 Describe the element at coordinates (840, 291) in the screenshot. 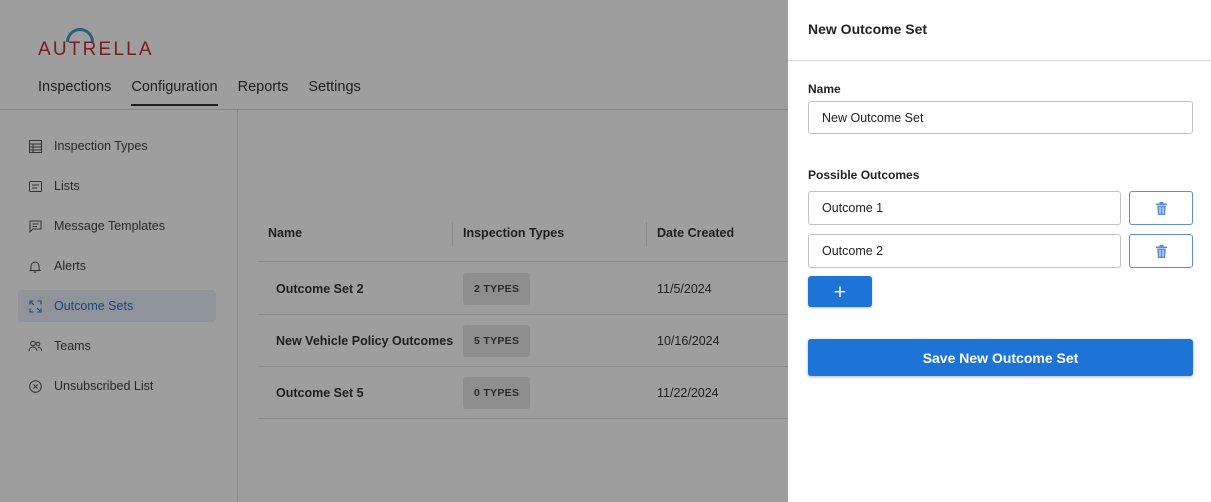

I see `add-outcome-button: +` at that location.